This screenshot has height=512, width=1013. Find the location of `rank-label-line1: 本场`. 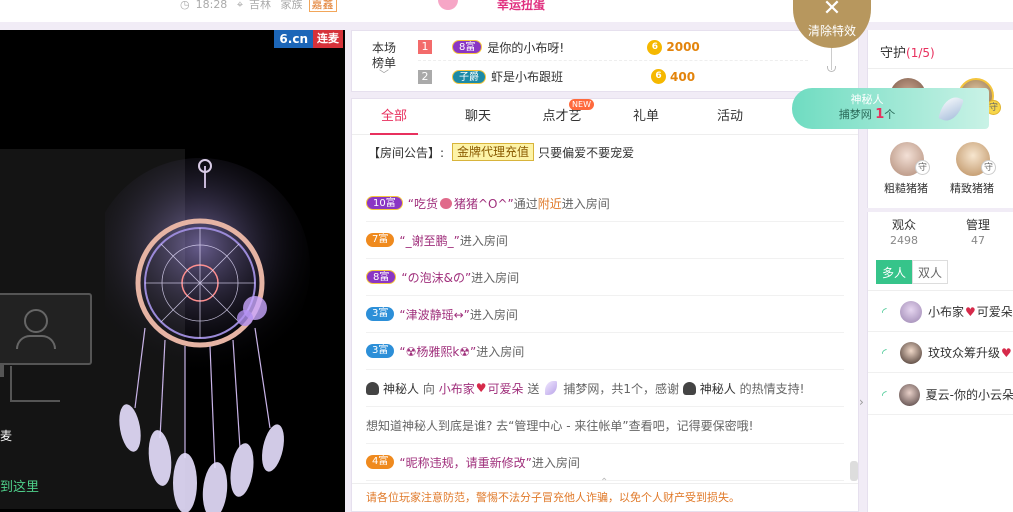

rank-label-line1: 本场 is located at coordinates (383, 48).